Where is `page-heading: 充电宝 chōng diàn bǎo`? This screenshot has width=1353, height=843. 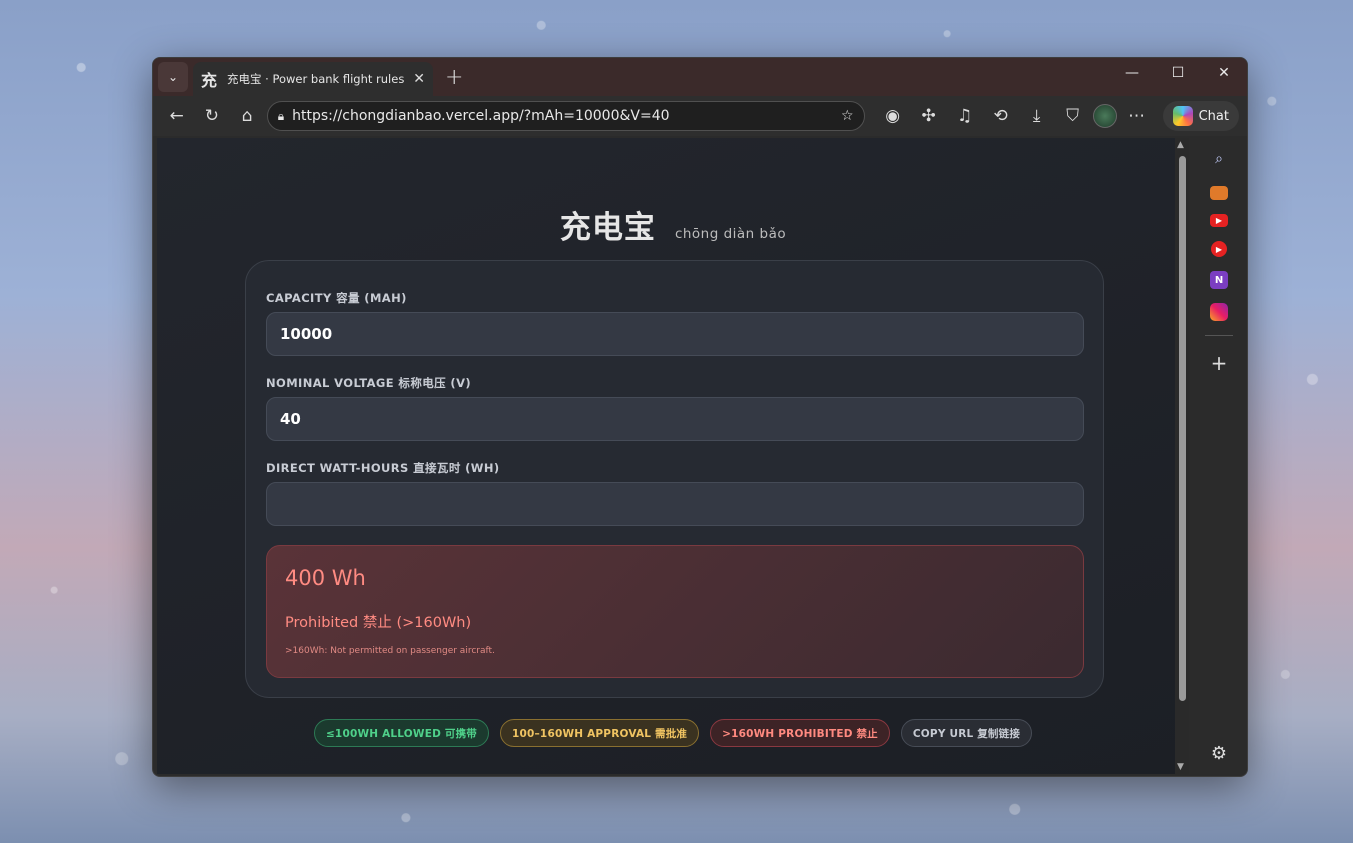
page-heading: 充电宝 chōng diàn bǎo is located at coordinates (673, 224).